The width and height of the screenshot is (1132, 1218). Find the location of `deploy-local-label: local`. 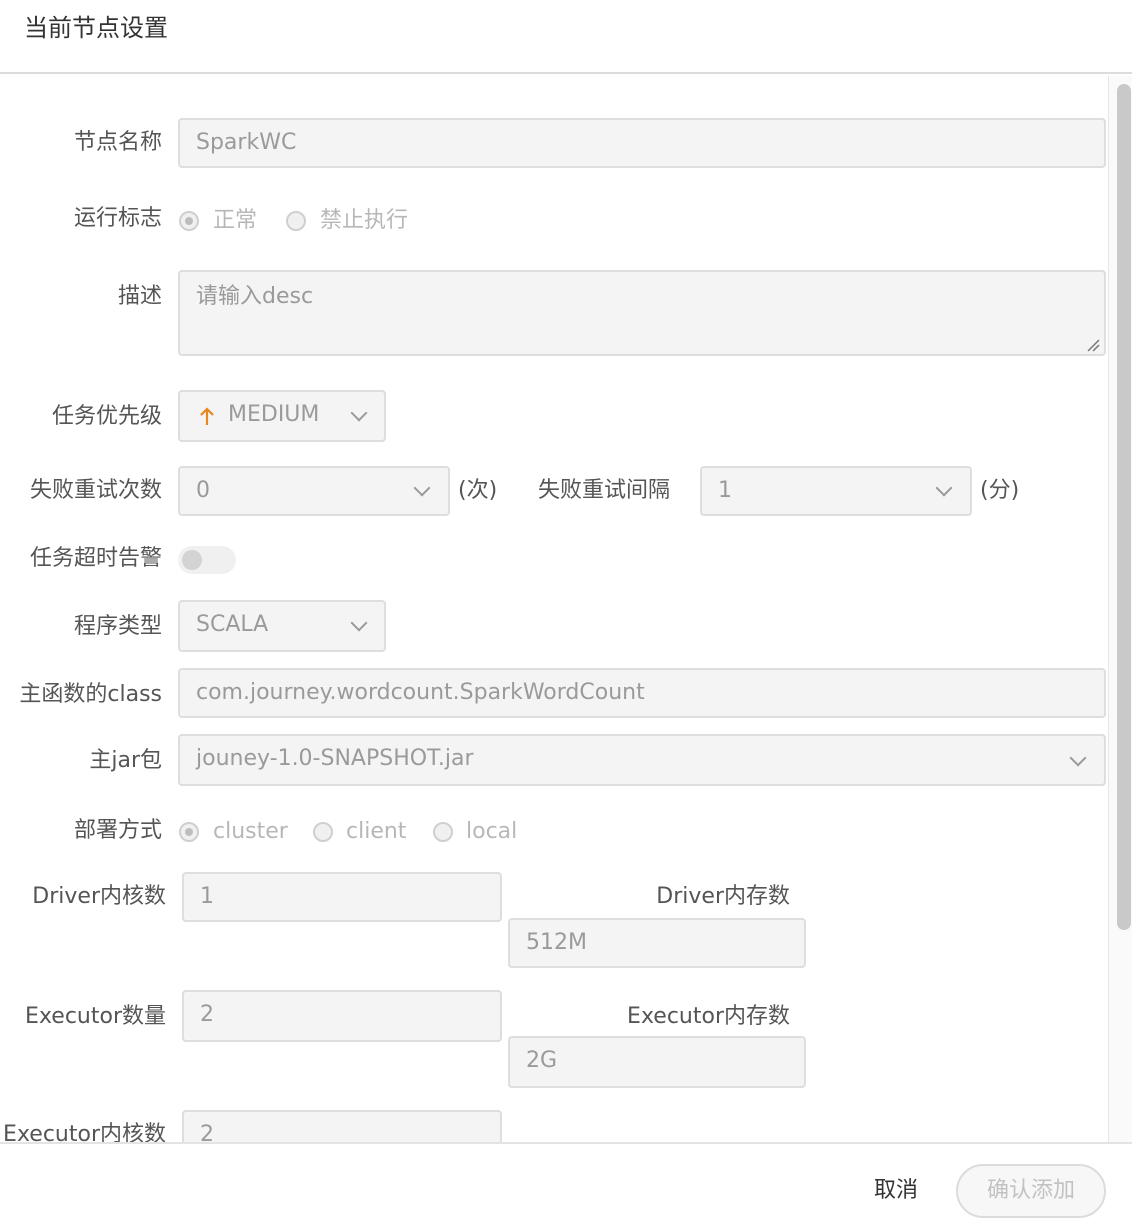

deploy-local-label: local is located at coordinates (492, 831).